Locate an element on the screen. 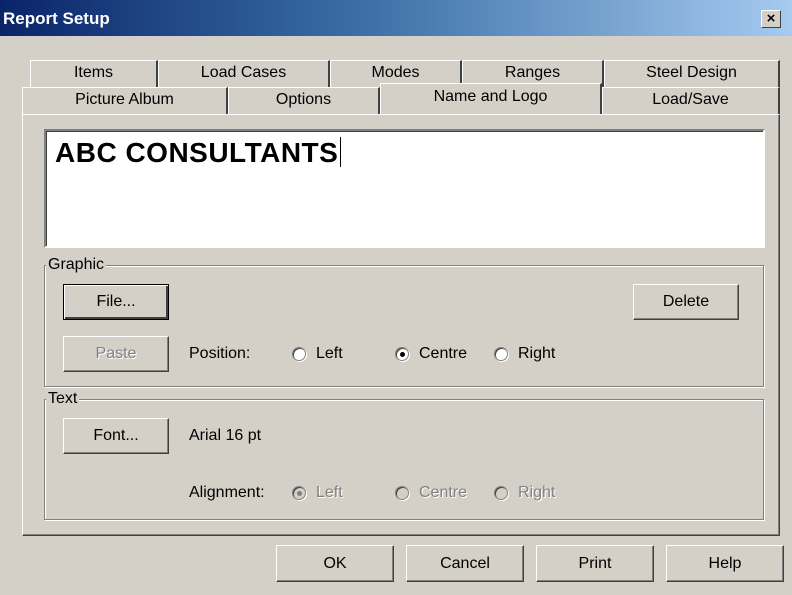 Image resolution: width=792 pixels, height=595 pixels. tab-items: Items is located at coordinates (94, 73).